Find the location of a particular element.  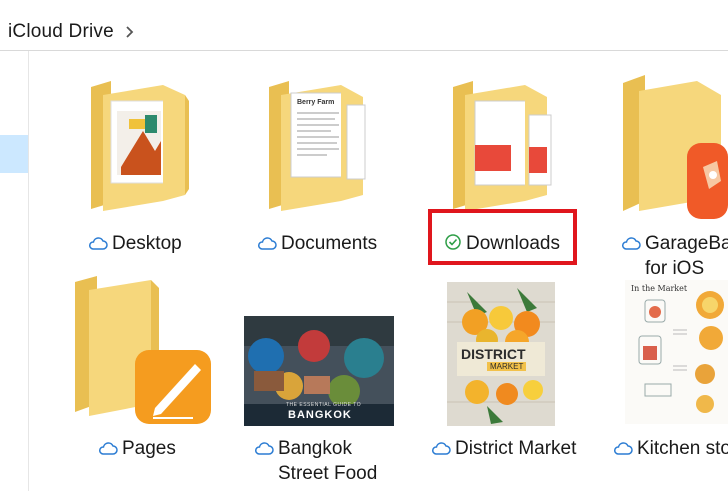

jars-illustration-image is located at coordinates (676, 352).